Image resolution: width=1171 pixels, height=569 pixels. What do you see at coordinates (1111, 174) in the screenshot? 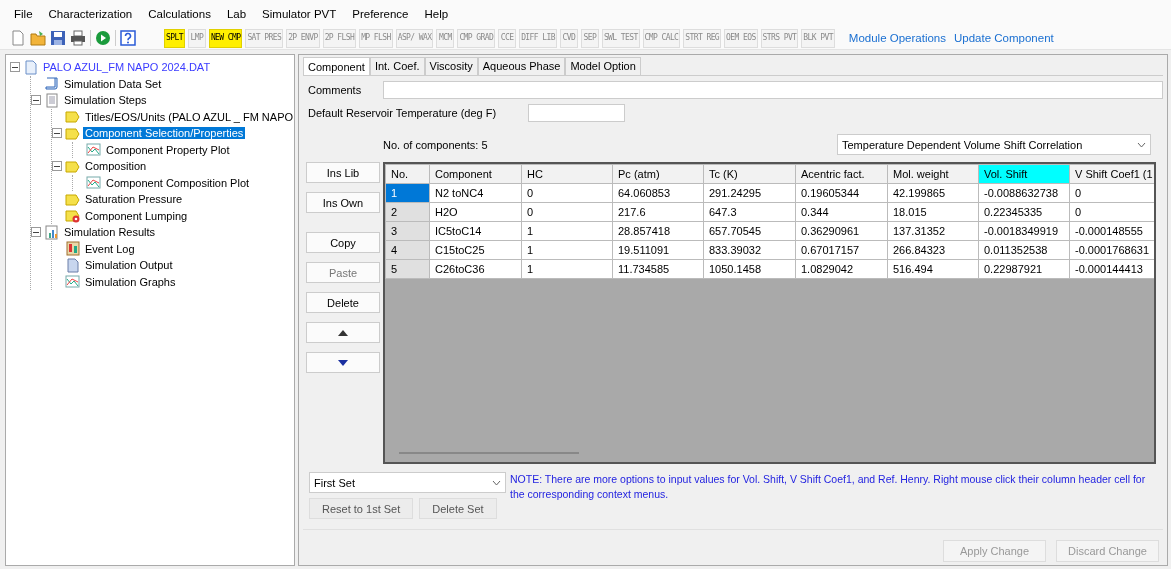
I see `column-header: V Shift Coef1 (1` at bounding box center [1111, 174].